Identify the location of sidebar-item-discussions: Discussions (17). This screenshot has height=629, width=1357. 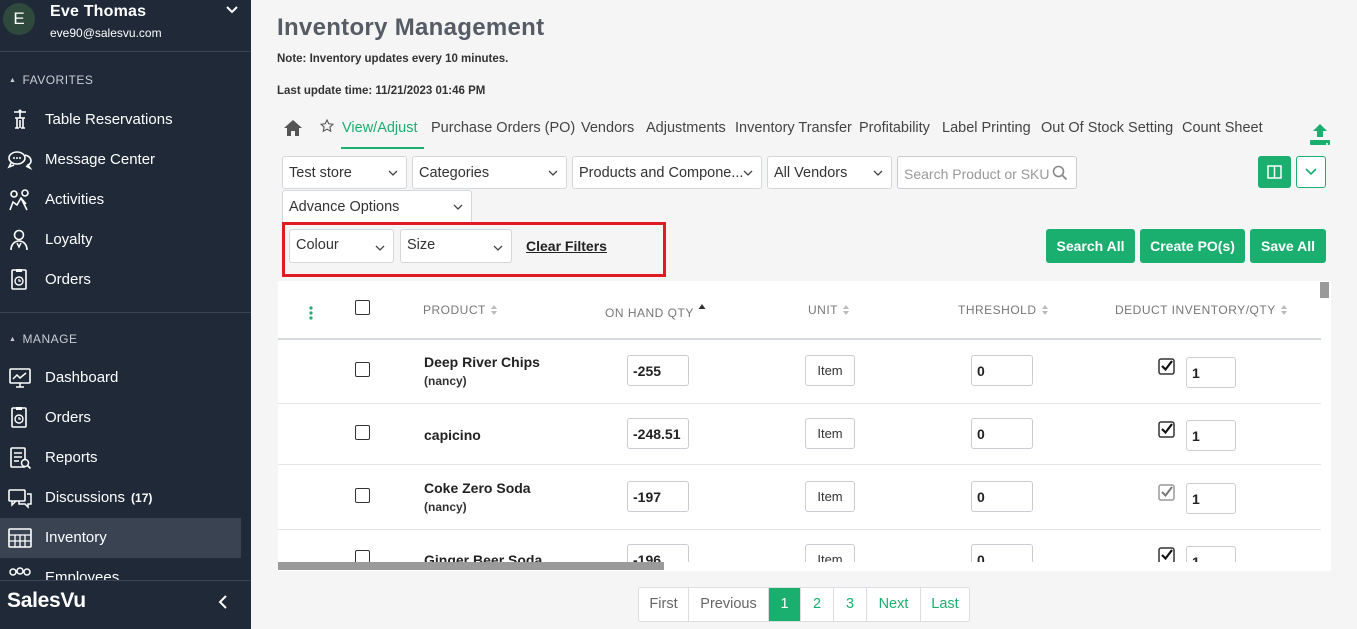
(120, 498).